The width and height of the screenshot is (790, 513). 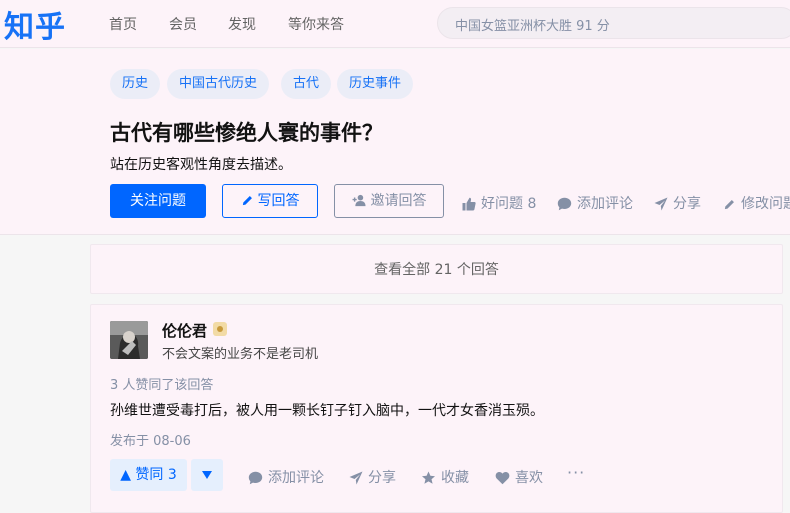 I want to click on votes-info: 3 人赞同了该回答, so click(x=162, y=385).